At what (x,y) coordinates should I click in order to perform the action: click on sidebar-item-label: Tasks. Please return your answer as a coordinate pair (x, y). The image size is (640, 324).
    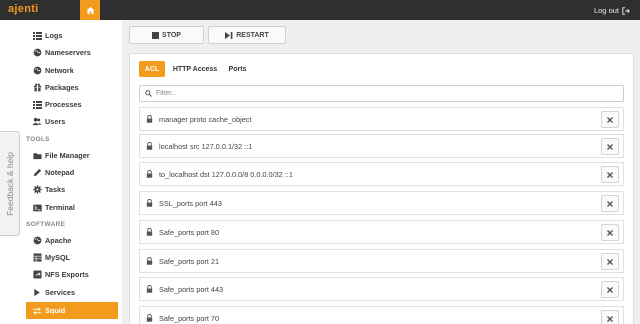
    Looking at the image, I should click on (55, 189).